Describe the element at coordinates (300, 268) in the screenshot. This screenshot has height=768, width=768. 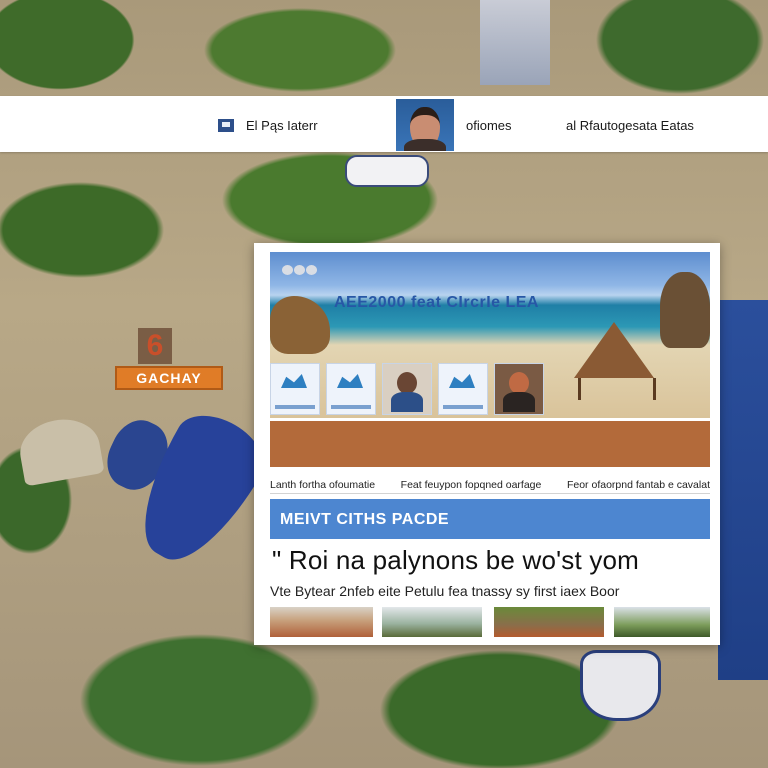
I see `hero-cloud` at that location.